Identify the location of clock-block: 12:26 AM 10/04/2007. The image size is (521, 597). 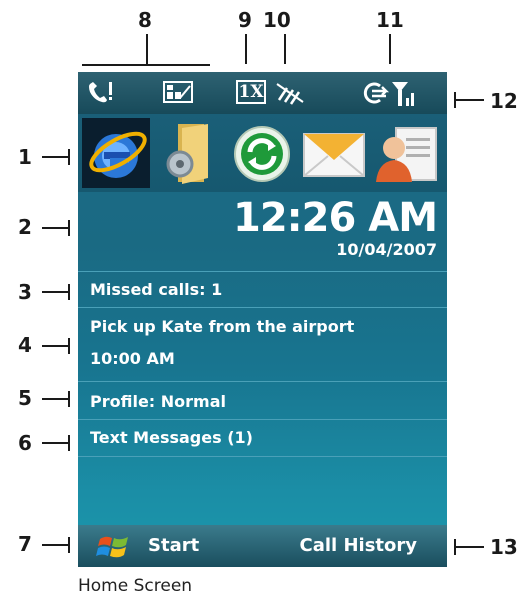
(335, 227).